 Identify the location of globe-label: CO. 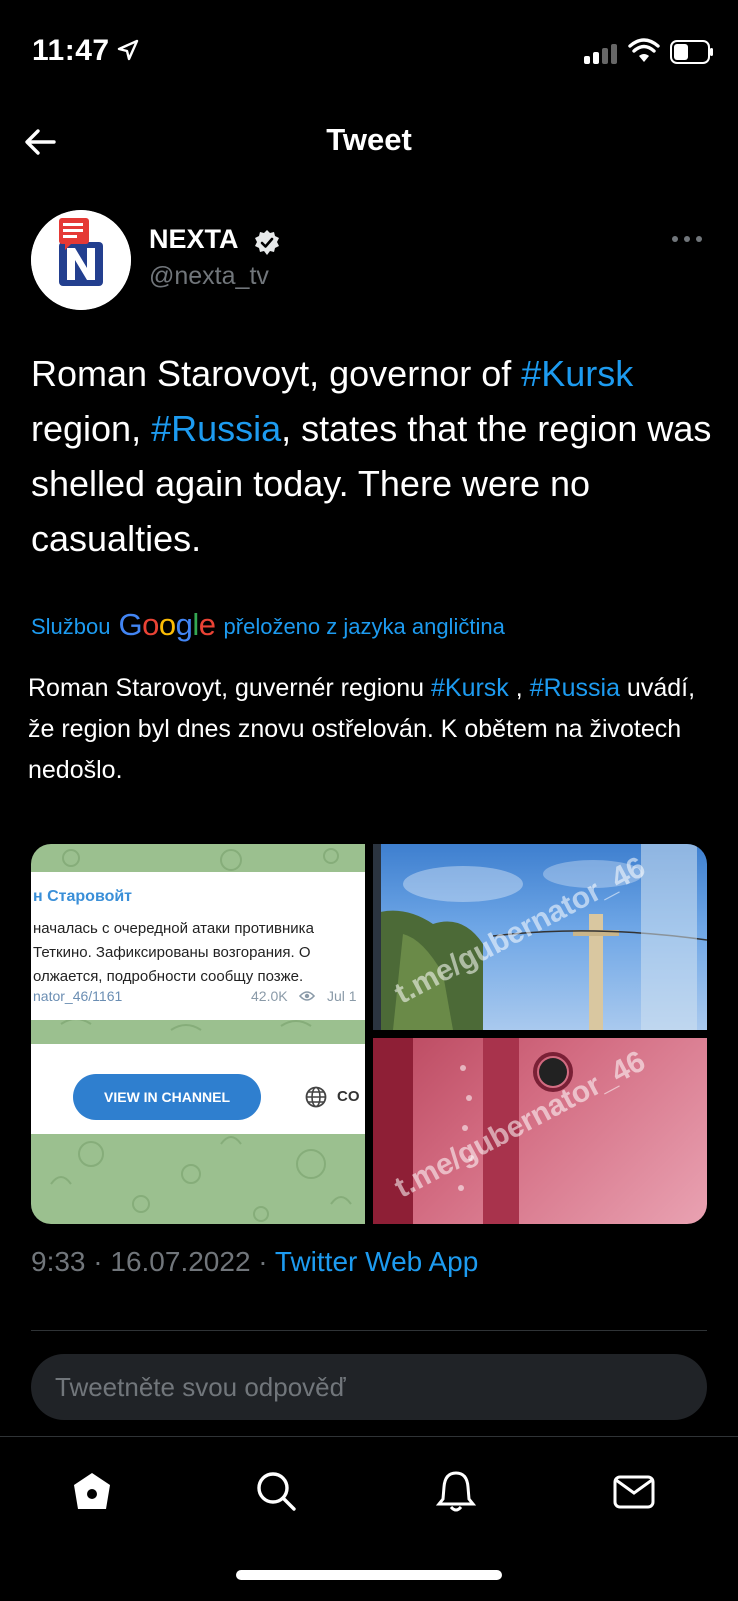
(348, 1096).